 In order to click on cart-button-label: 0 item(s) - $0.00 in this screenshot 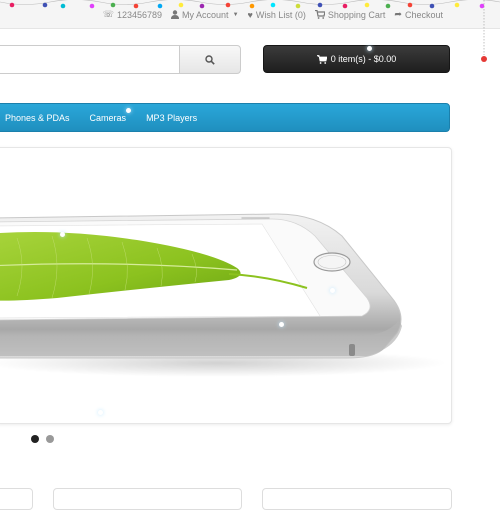, I will do `click(363, 59)`.